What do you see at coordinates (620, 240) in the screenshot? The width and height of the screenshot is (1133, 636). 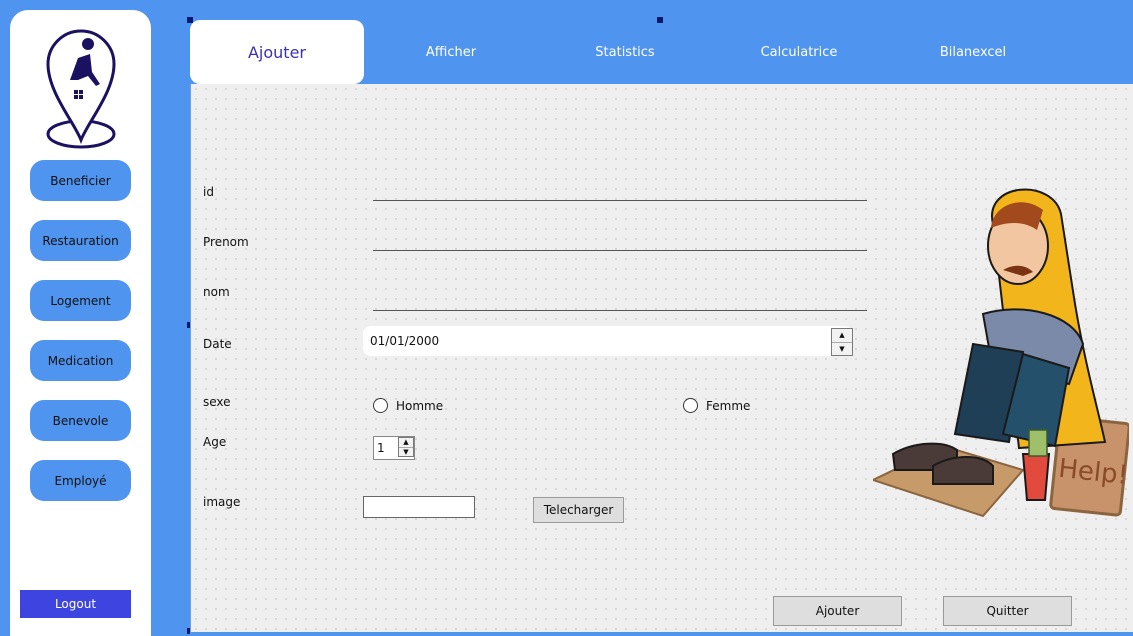 I see `prenom-field` at bounding box center [620, 240].